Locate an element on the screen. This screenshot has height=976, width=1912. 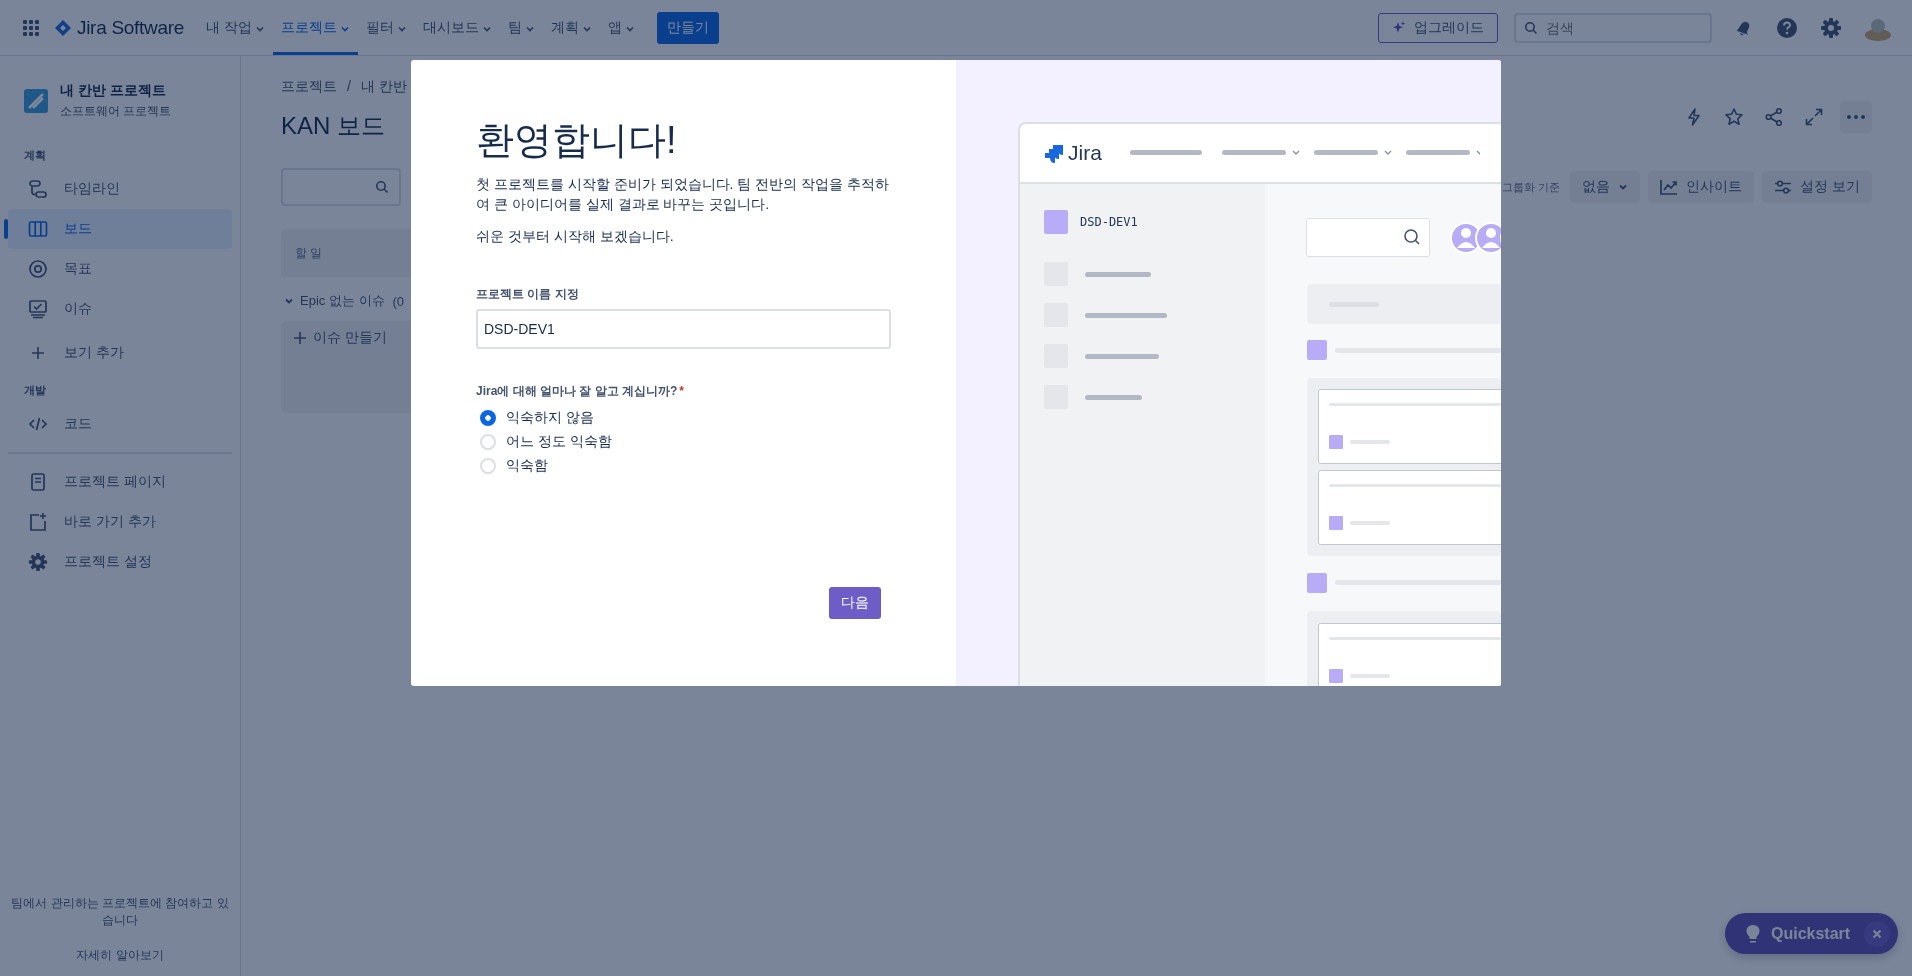
add-shortcut-icon is located at coordinates (38, 522).